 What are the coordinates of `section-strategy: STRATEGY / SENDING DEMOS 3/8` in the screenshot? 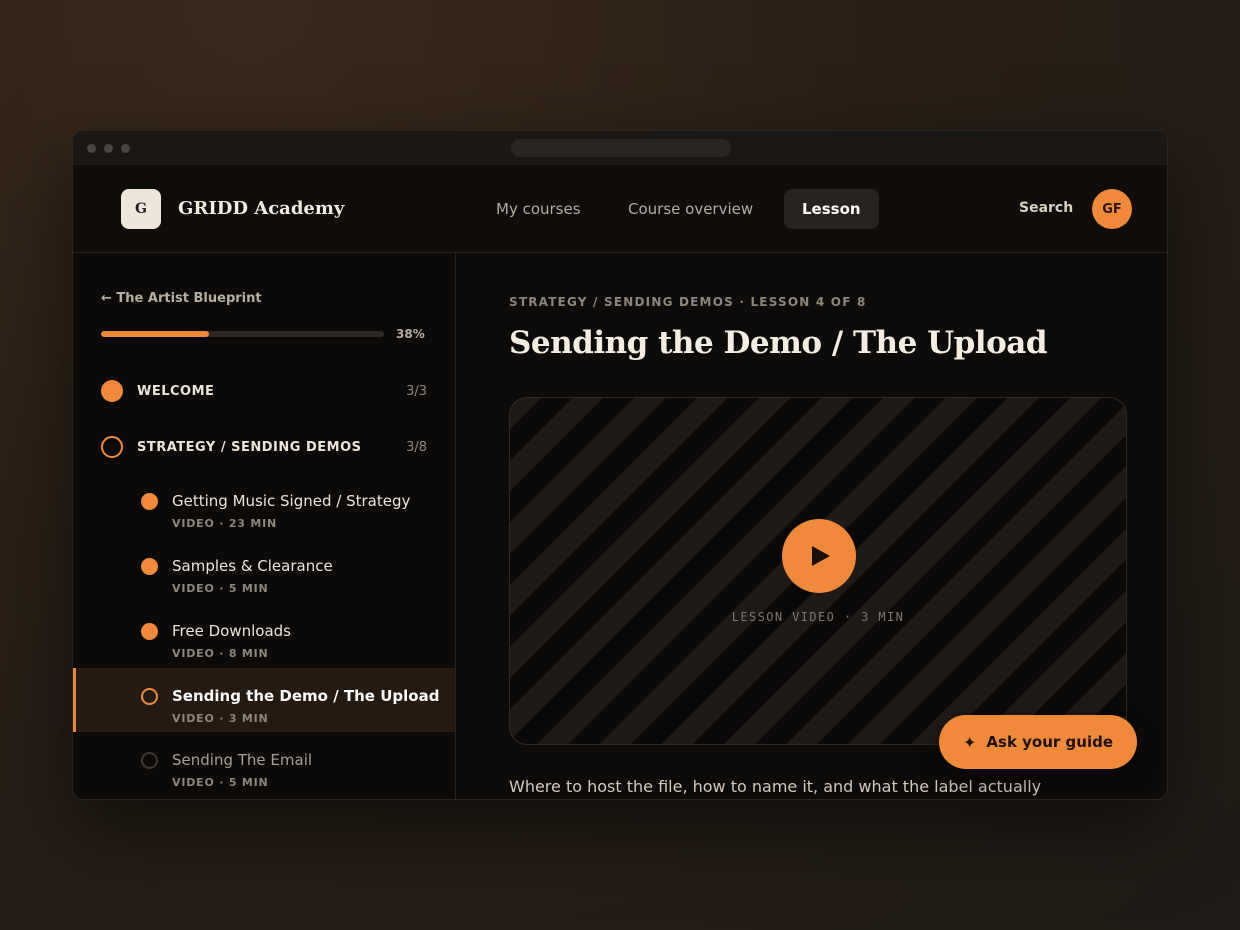 It's located at (264, 447).